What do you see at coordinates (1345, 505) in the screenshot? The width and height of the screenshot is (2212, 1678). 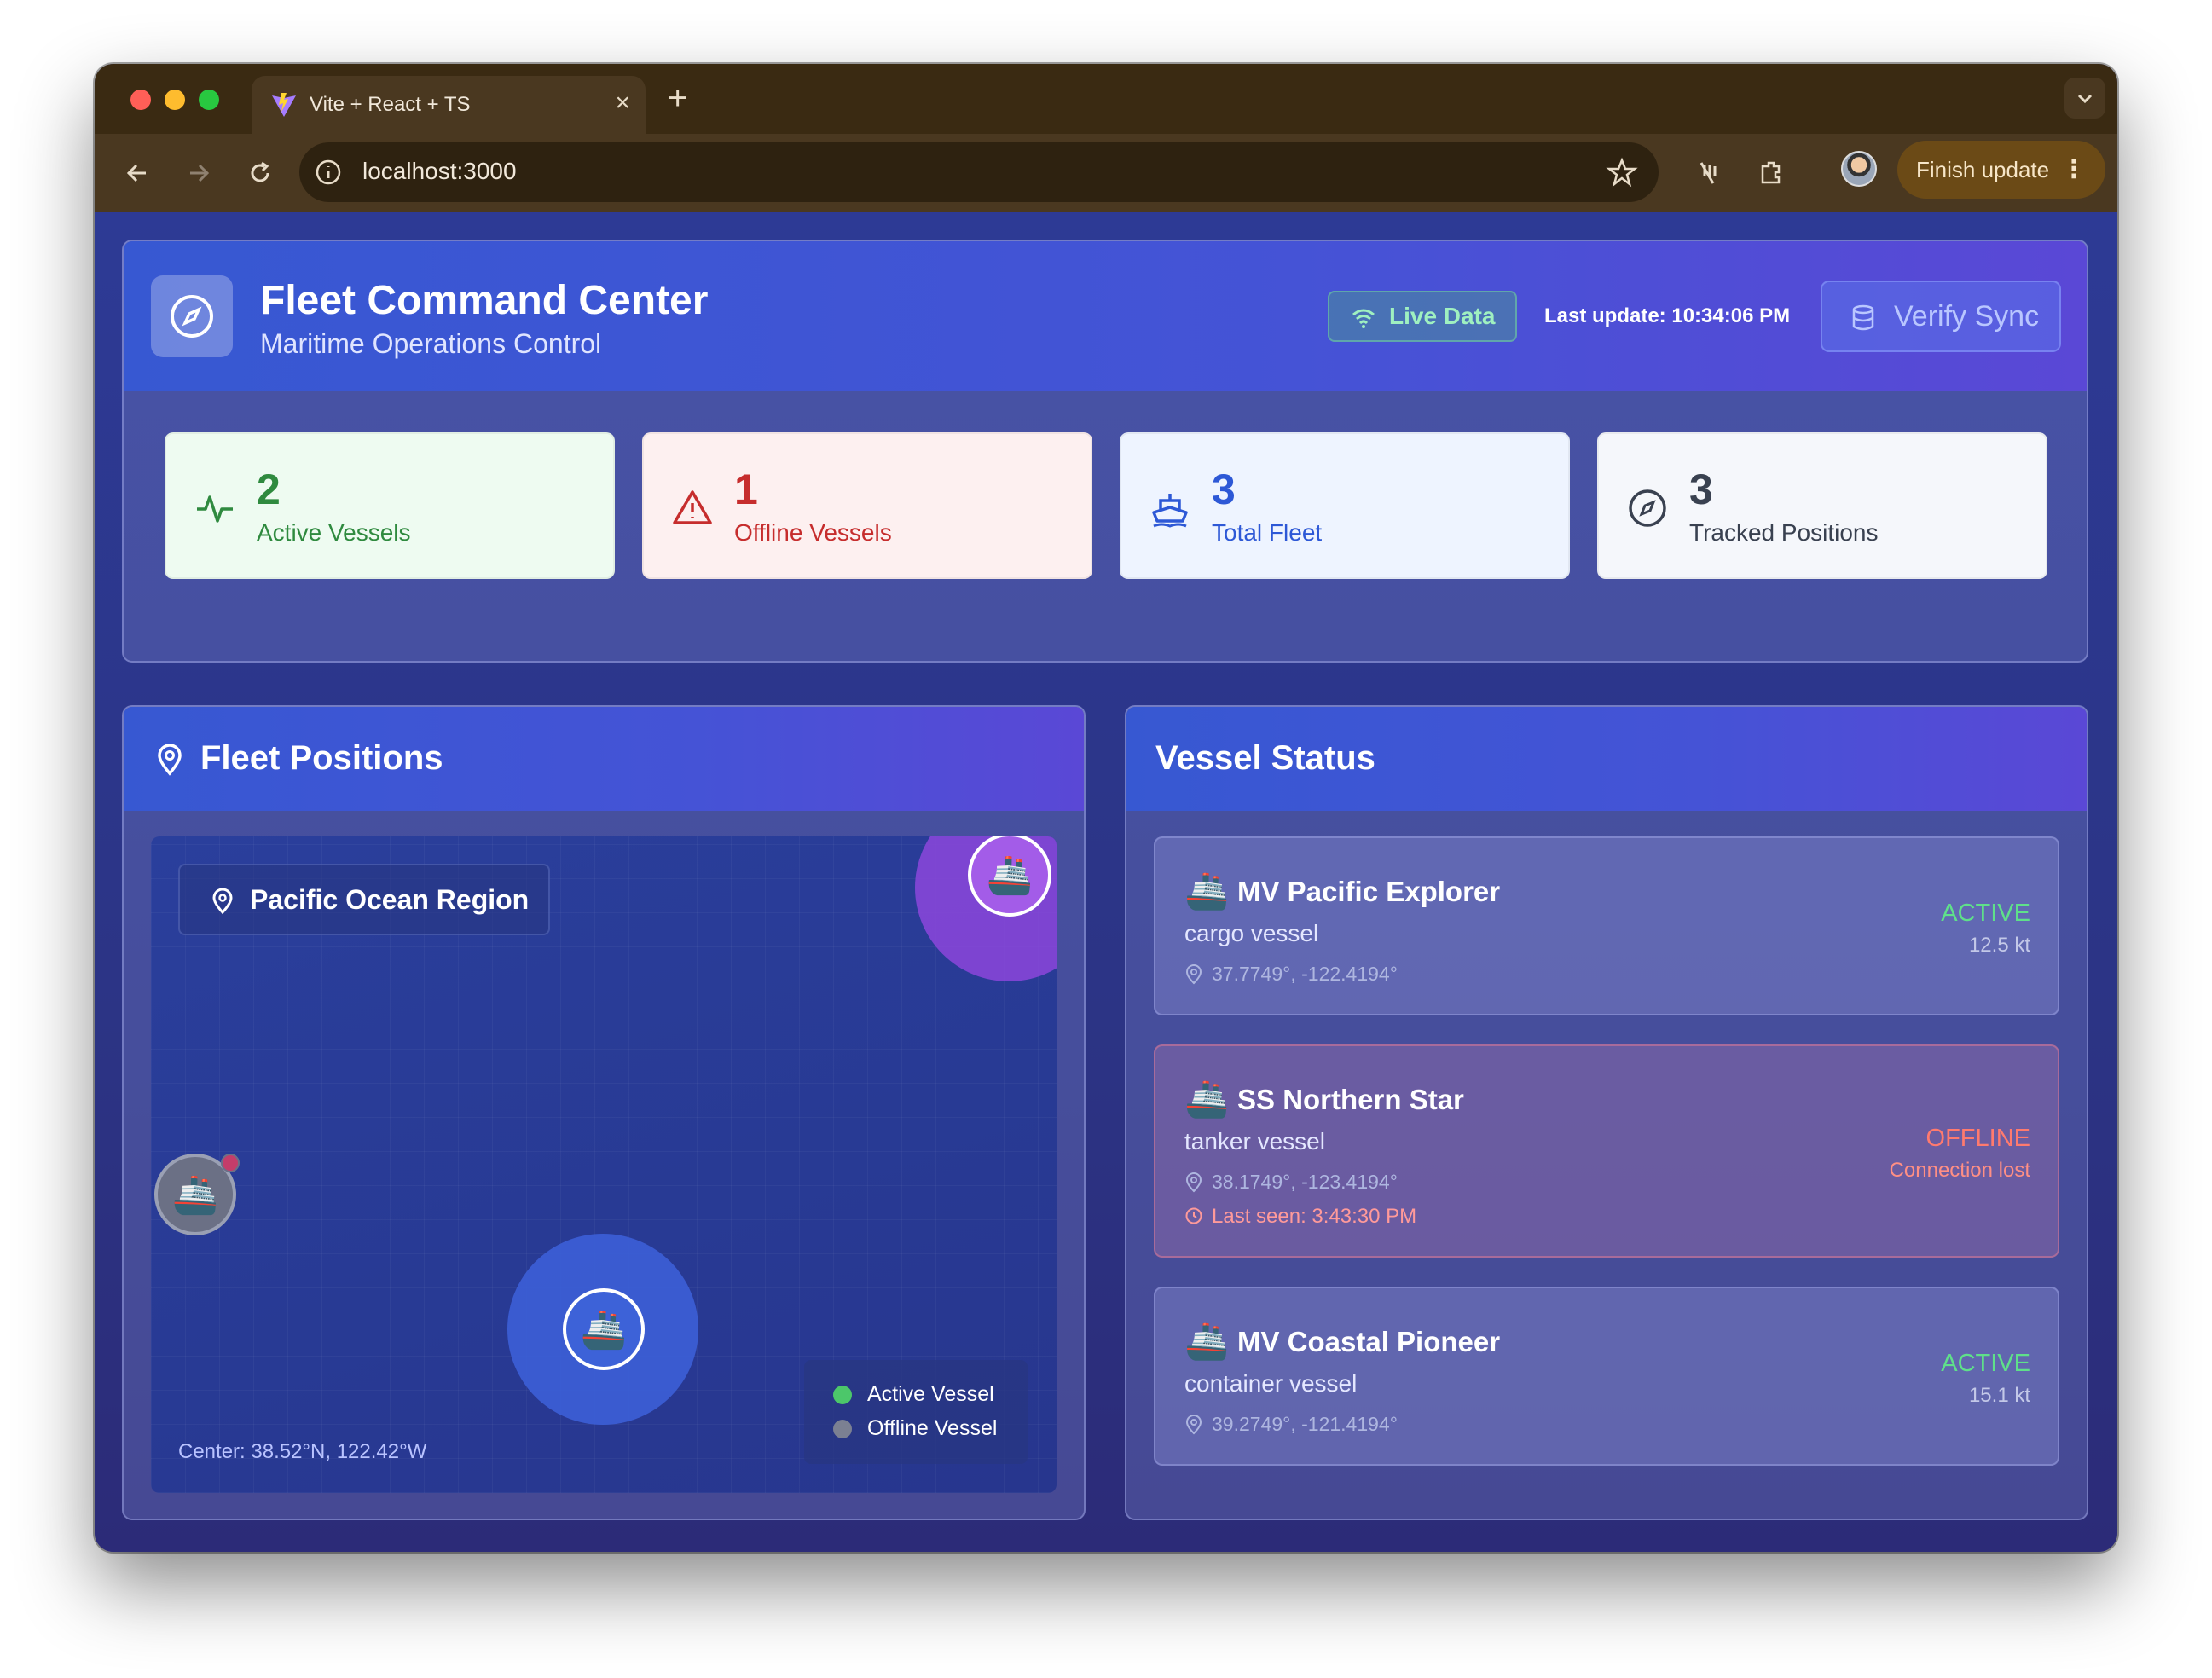 I see `stat-total-fleet: 3 Total Fleet` at bounding box center [1345, 505].